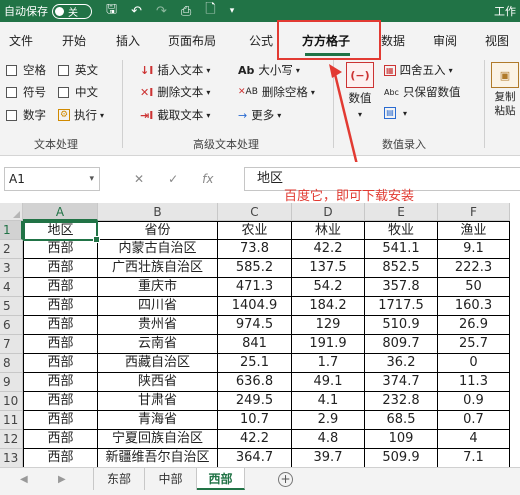 The height and width of the screenshot is (495, 520). What do you see at coordinates (158, 325) in the screenshot?
I see `table-cell: 贵州省` at bounding box center [158, 325].